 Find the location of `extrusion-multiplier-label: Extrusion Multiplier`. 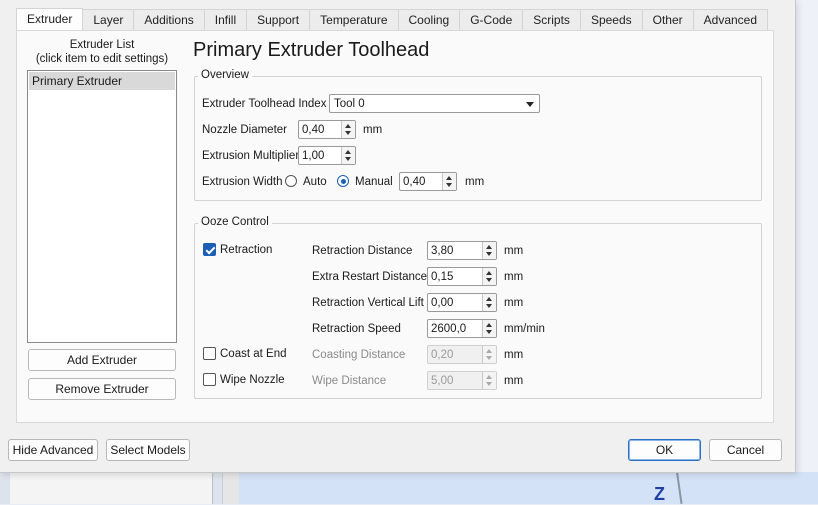

extrusion-multiplier-label: Extrusion Multiplier is located at coordinates (251, 156).